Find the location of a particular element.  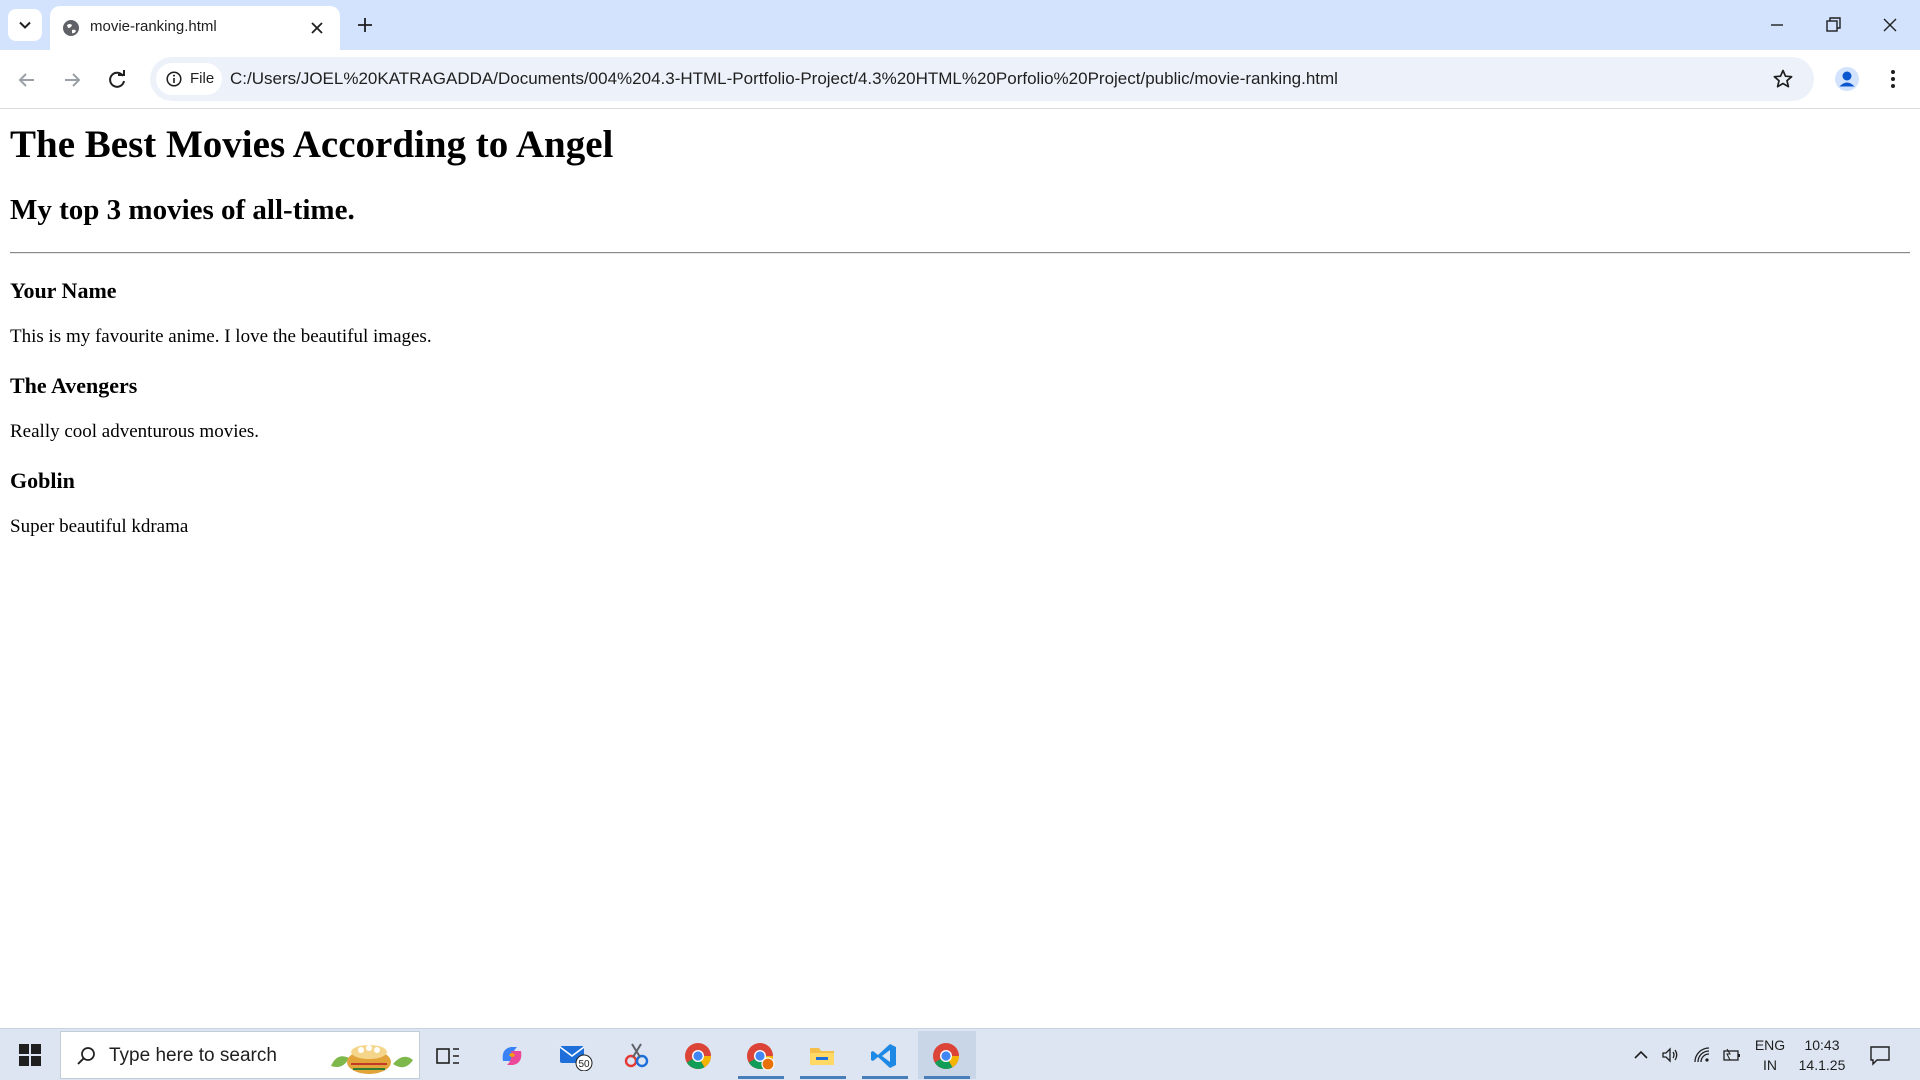

movie-description-2: Really cool adventurous movies. is located at coordinates (135, 432).